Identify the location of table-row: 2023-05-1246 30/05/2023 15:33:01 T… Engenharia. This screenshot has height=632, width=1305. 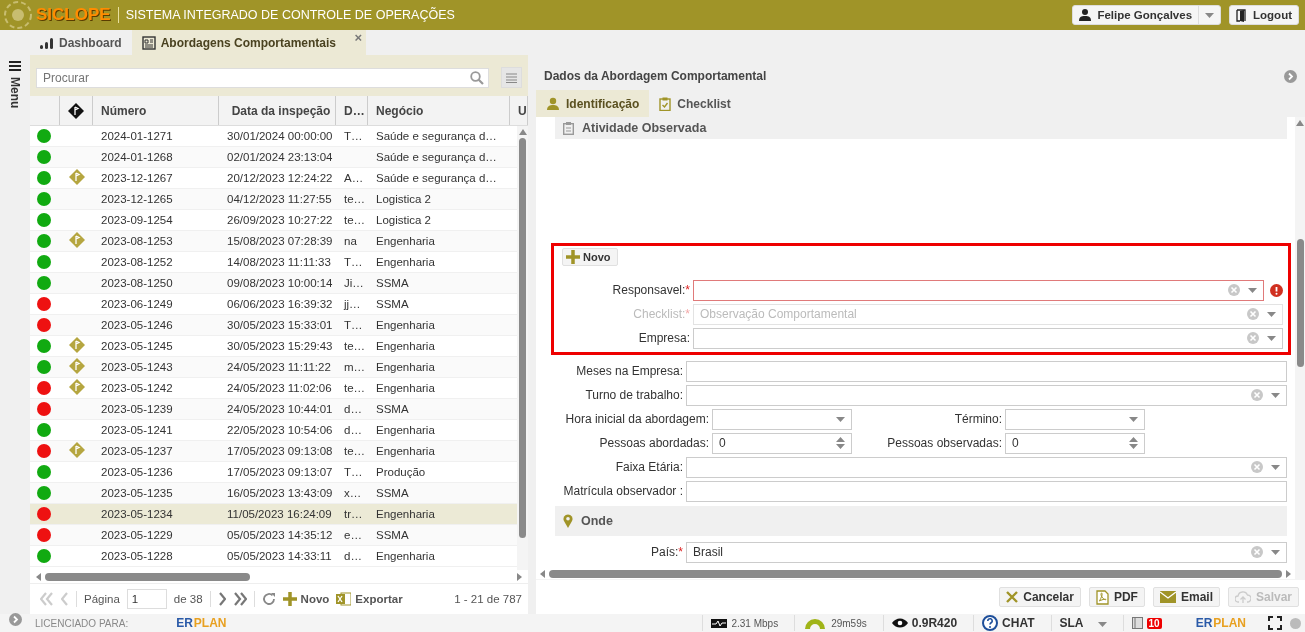
(273, 325).